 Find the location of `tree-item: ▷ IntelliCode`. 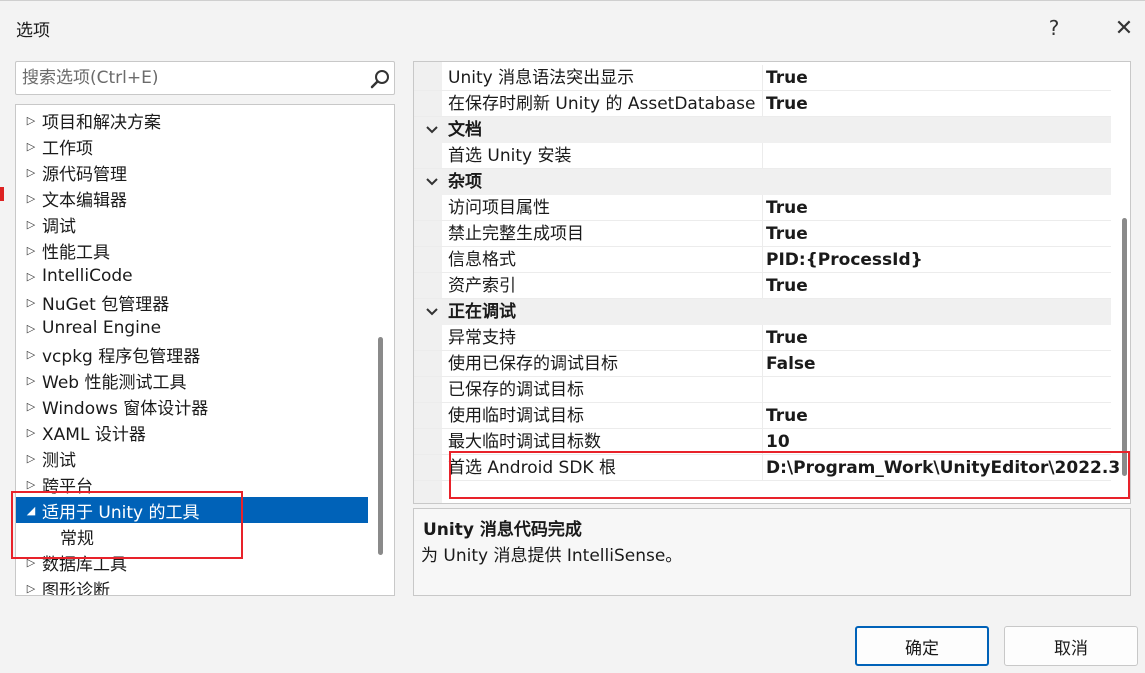

tree-item: ▷ IntelliCode is located at coordinates (192, 276).